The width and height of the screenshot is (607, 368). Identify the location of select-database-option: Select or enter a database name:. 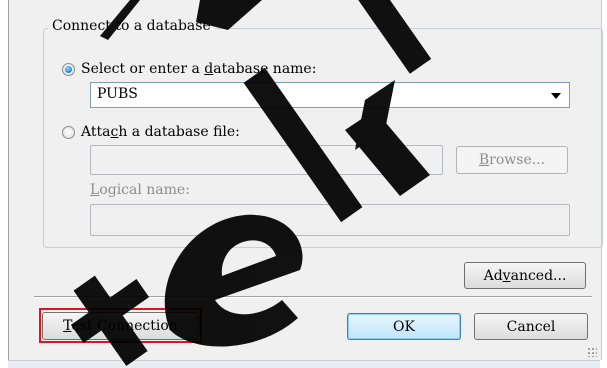
(189, 69).